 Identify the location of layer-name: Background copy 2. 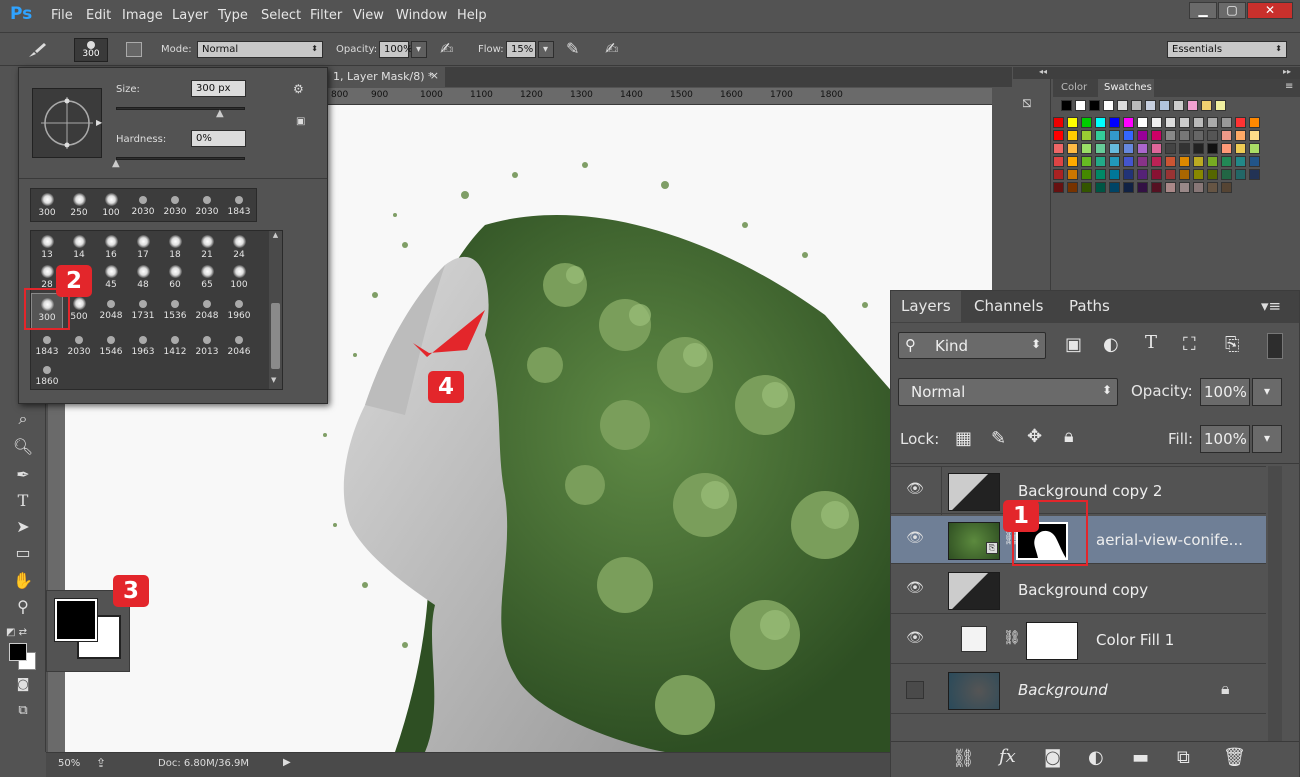
(1090, 491).